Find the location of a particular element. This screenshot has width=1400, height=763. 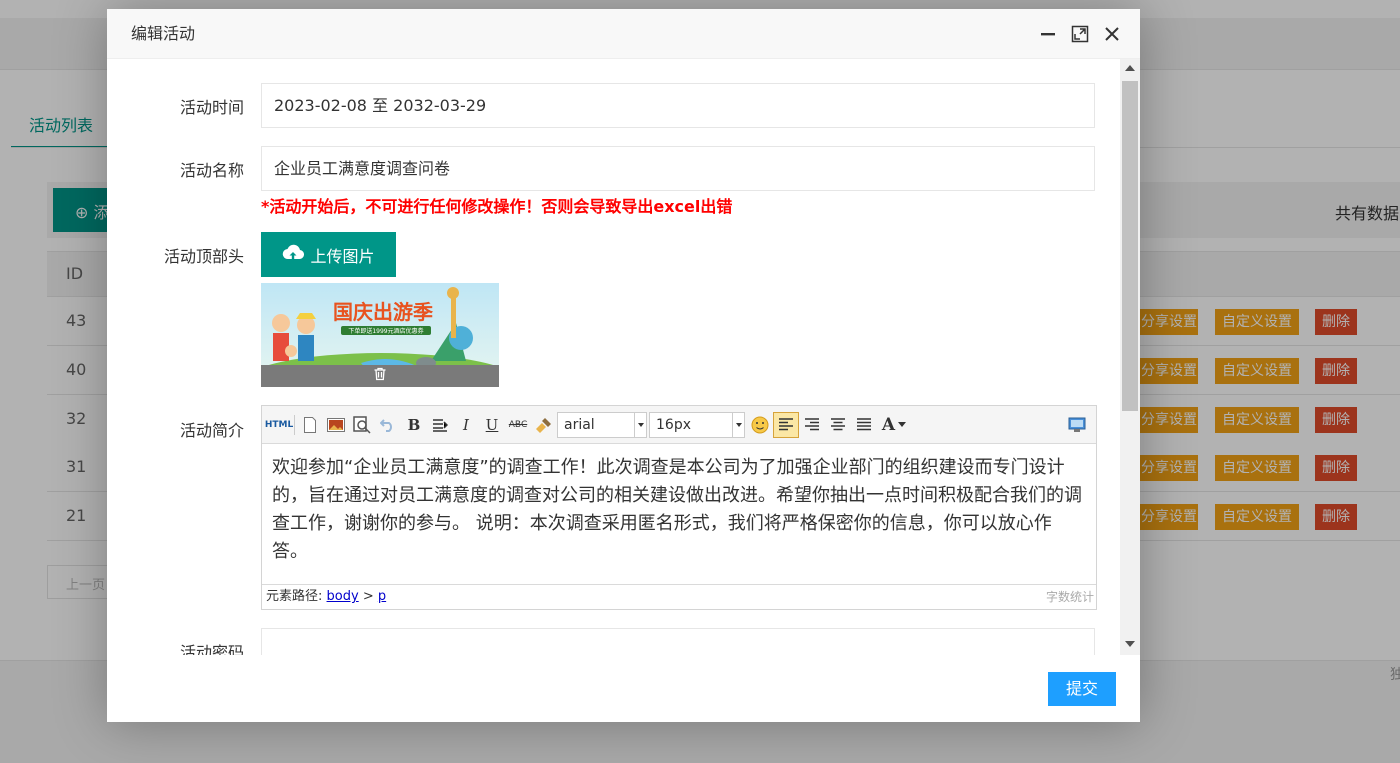

path-body-link: body is located at coordinates (343, 596).